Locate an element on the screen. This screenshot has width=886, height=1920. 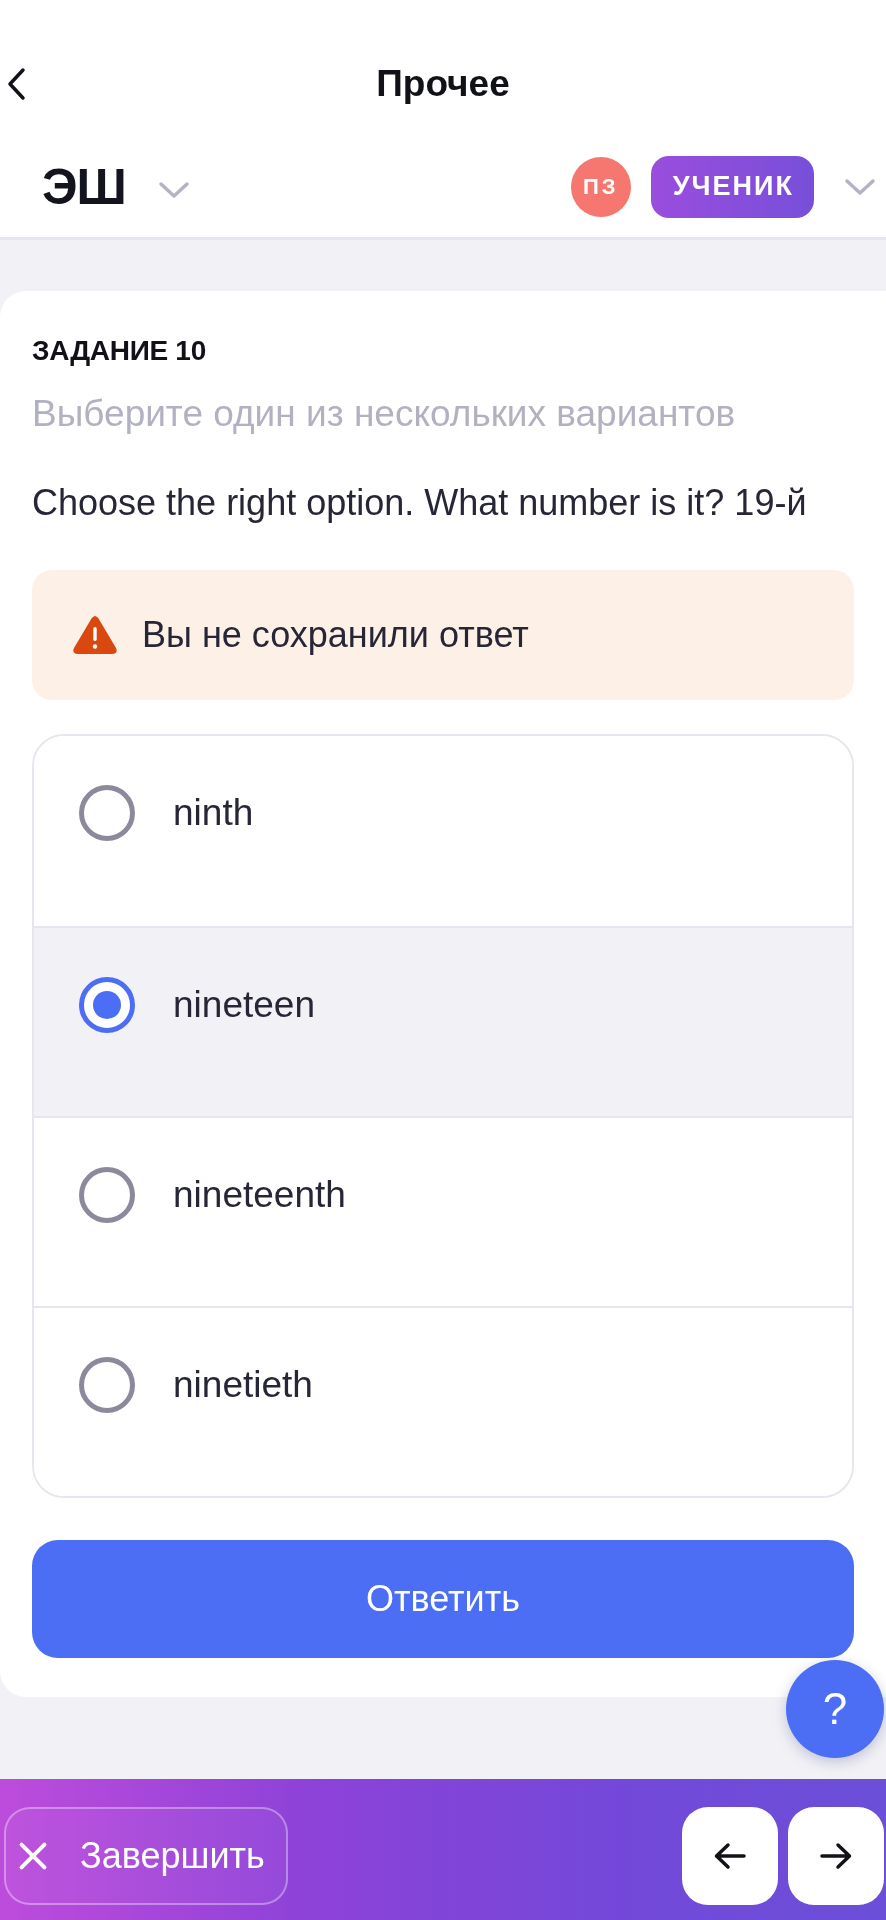
warning-text: Вы не сохранили ответ is located at coordinates (335, 635).